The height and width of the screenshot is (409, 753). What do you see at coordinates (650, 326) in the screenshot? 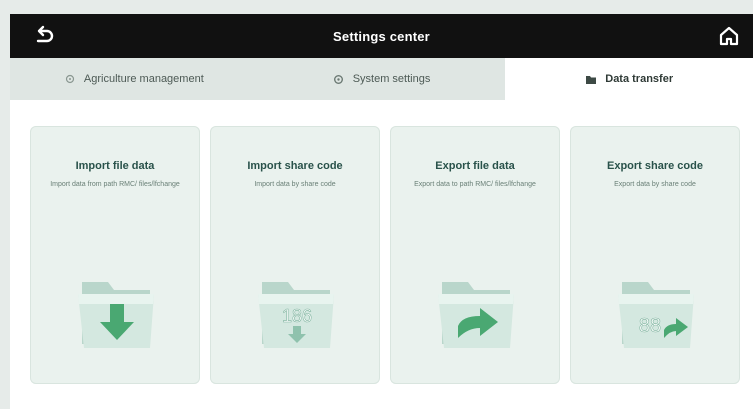
I see `share-code-text: 88` at bounding box center [650, 326].